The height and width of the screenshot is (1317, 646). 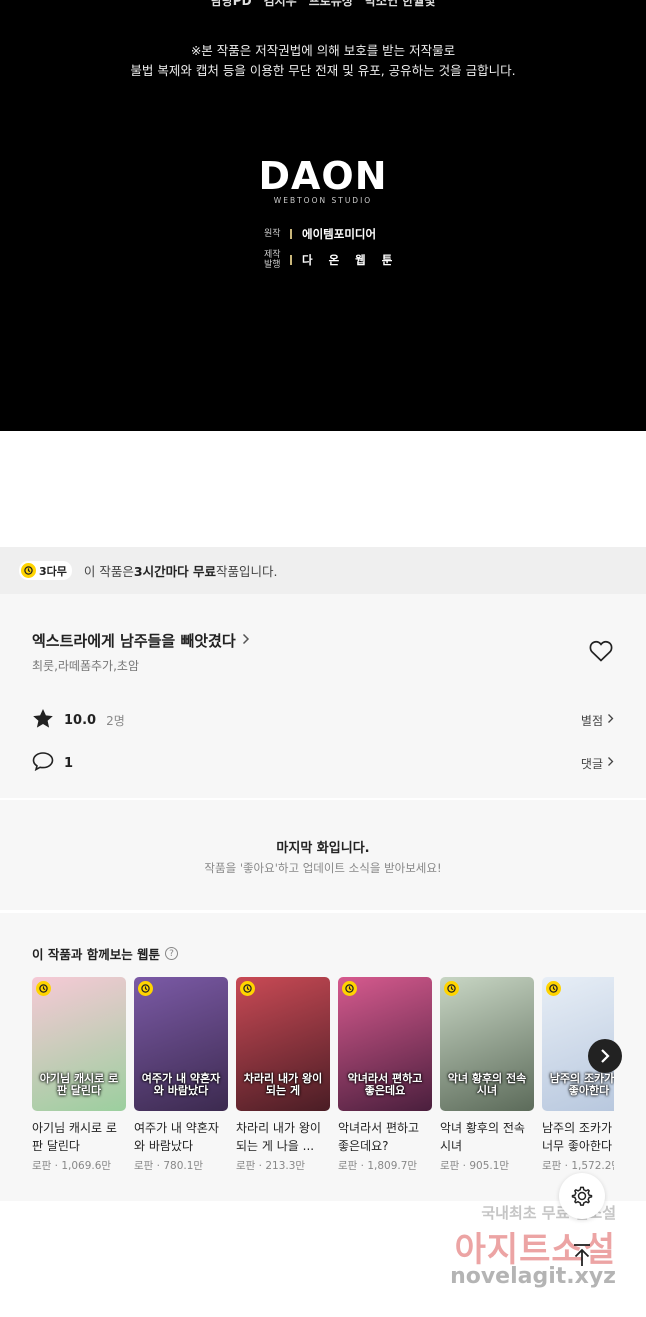 I want to click on logo-wordmark: DAON, so click(x=323, y=176).